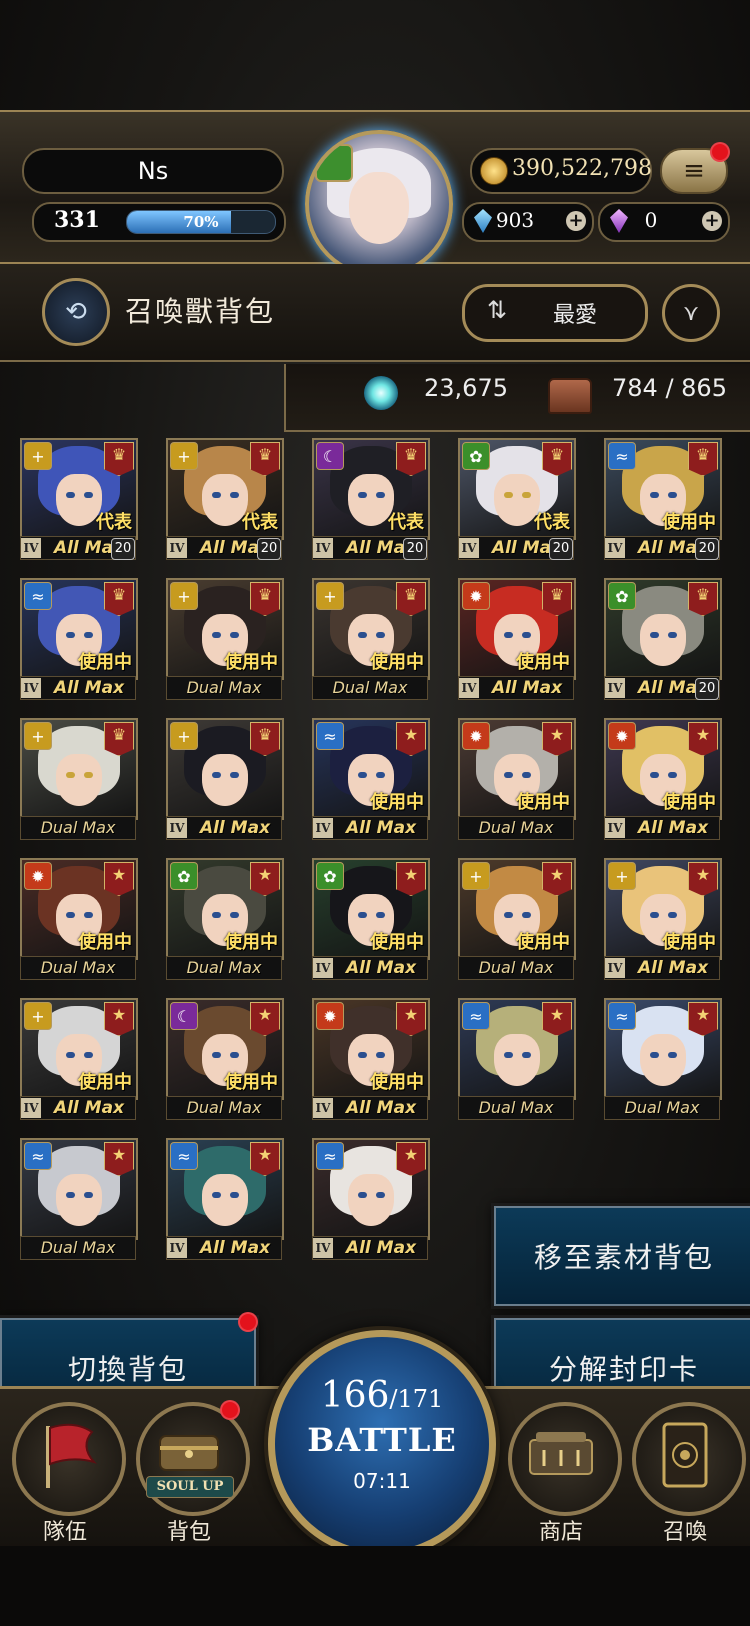 The width and height of the screenshot is (750, 1626). Describe the element at coordinates (184, 736) in the screenshot. I see `light-element-icon: +` at that location.